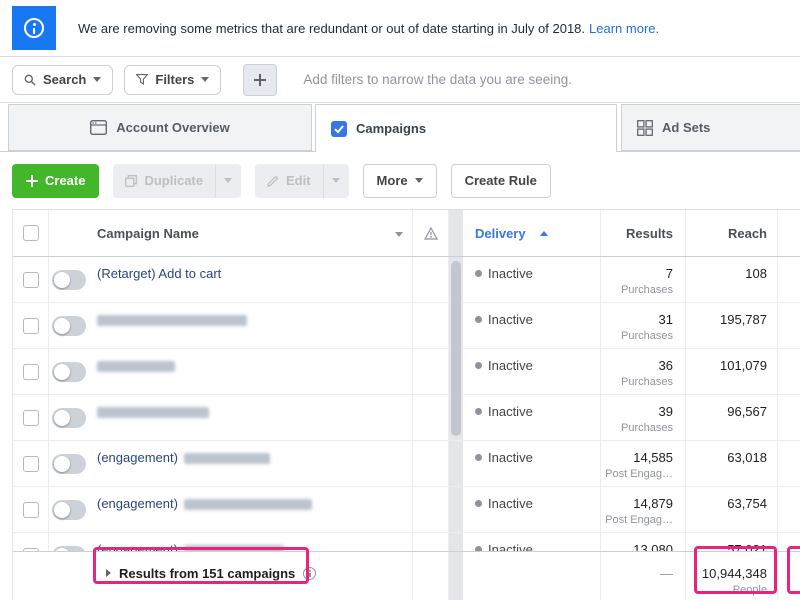 The height and width of the screenshot is (600, 800). What do you see at coordinates (173, 79) in the screenshot?
I see `filters-button: Filters` at bounding box center [173, 79].